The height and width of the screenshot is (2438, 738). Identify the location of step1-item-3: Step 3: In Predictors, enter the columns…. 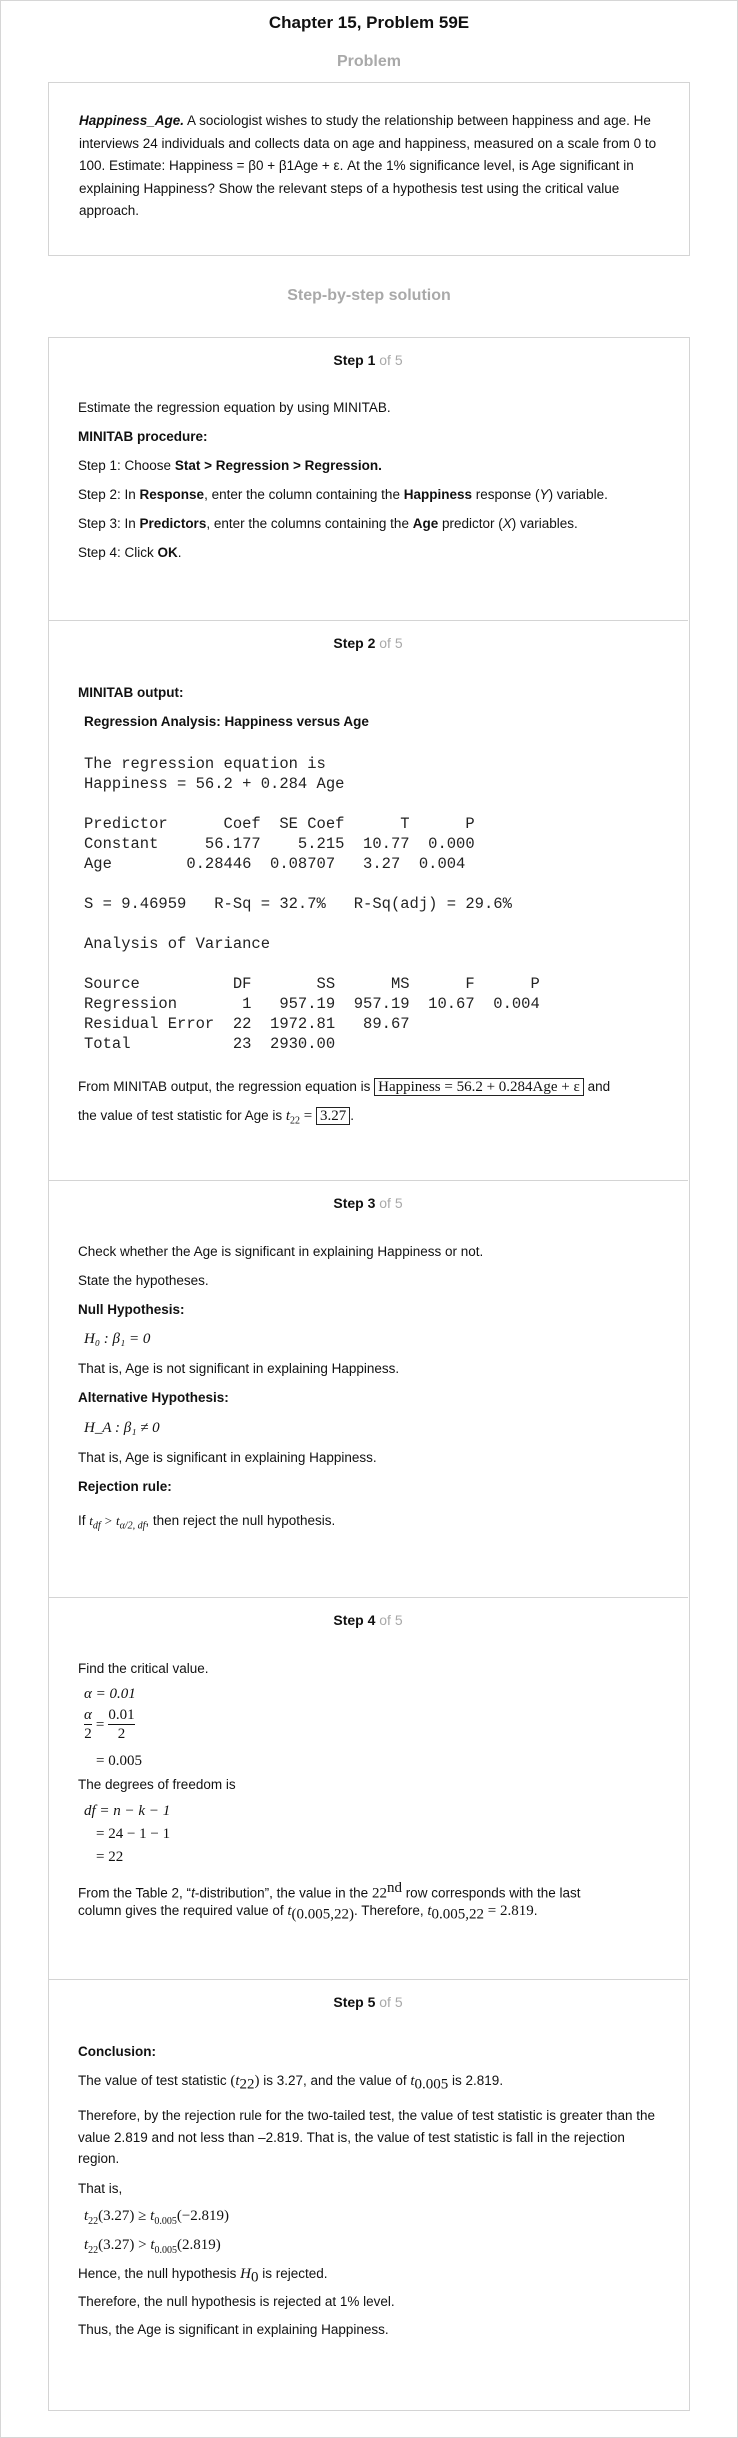
(328, 523).